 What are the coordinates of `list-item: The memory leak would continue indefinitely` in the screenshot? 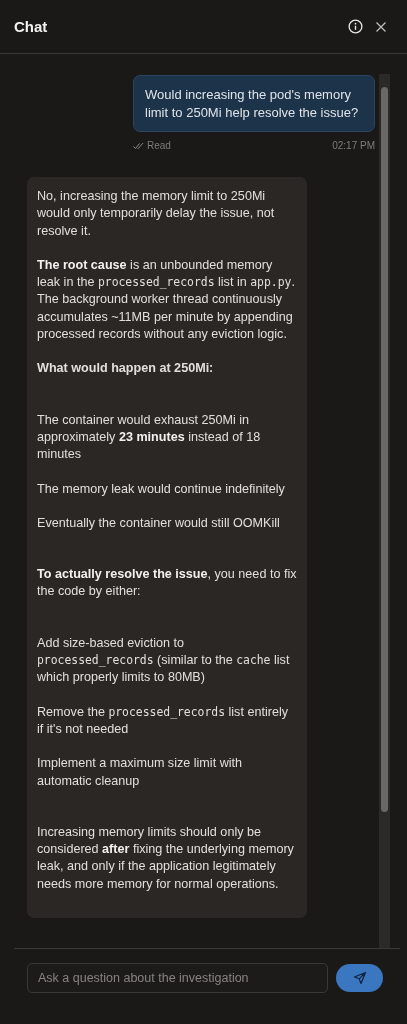 It's located at (161, 489).